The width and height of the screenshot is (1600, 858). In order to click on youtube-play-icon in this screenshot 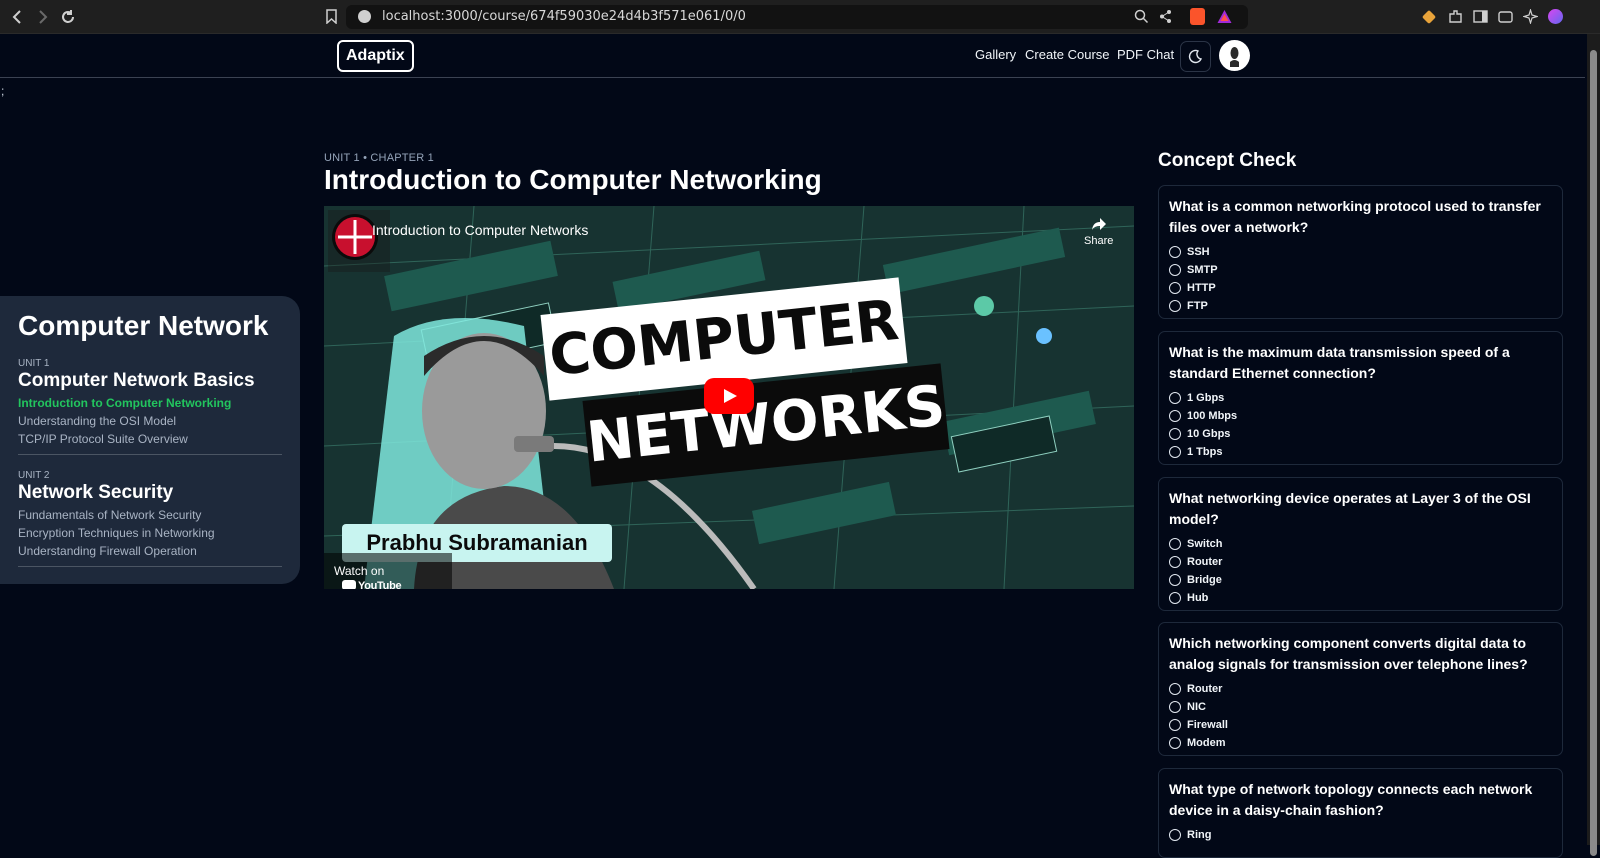, I will do `click(349, 584)`.